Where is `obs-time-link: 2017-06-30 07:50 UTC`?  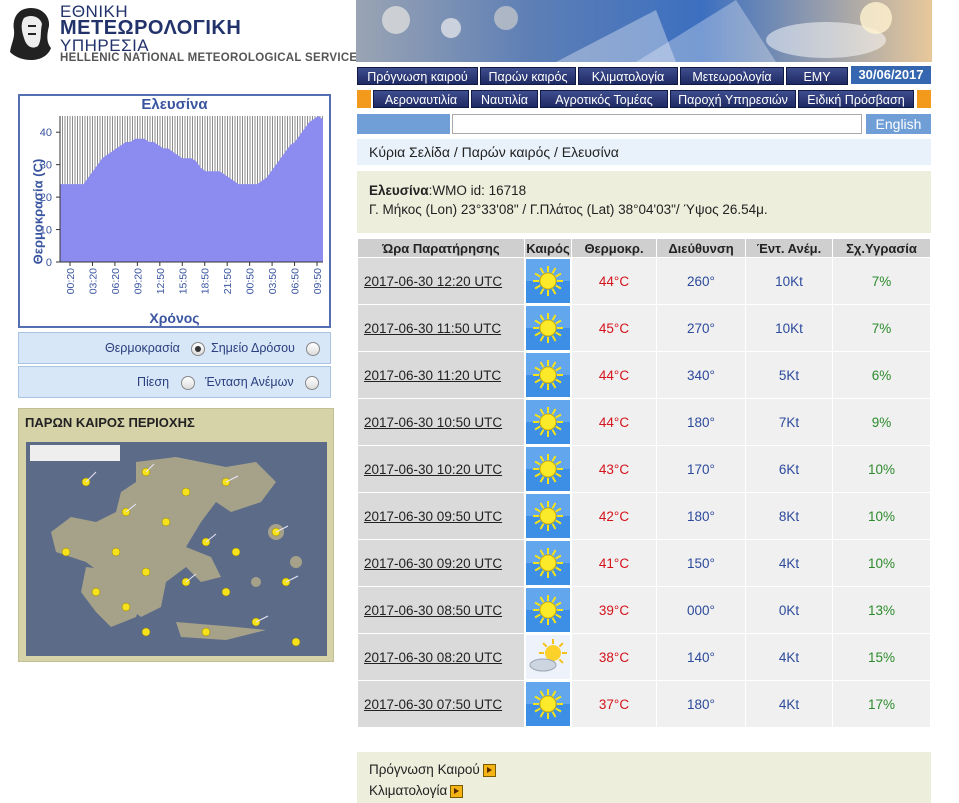 obs-time-link: 2017-06-30 07:50 UTC is located at coordinates (441, 704).